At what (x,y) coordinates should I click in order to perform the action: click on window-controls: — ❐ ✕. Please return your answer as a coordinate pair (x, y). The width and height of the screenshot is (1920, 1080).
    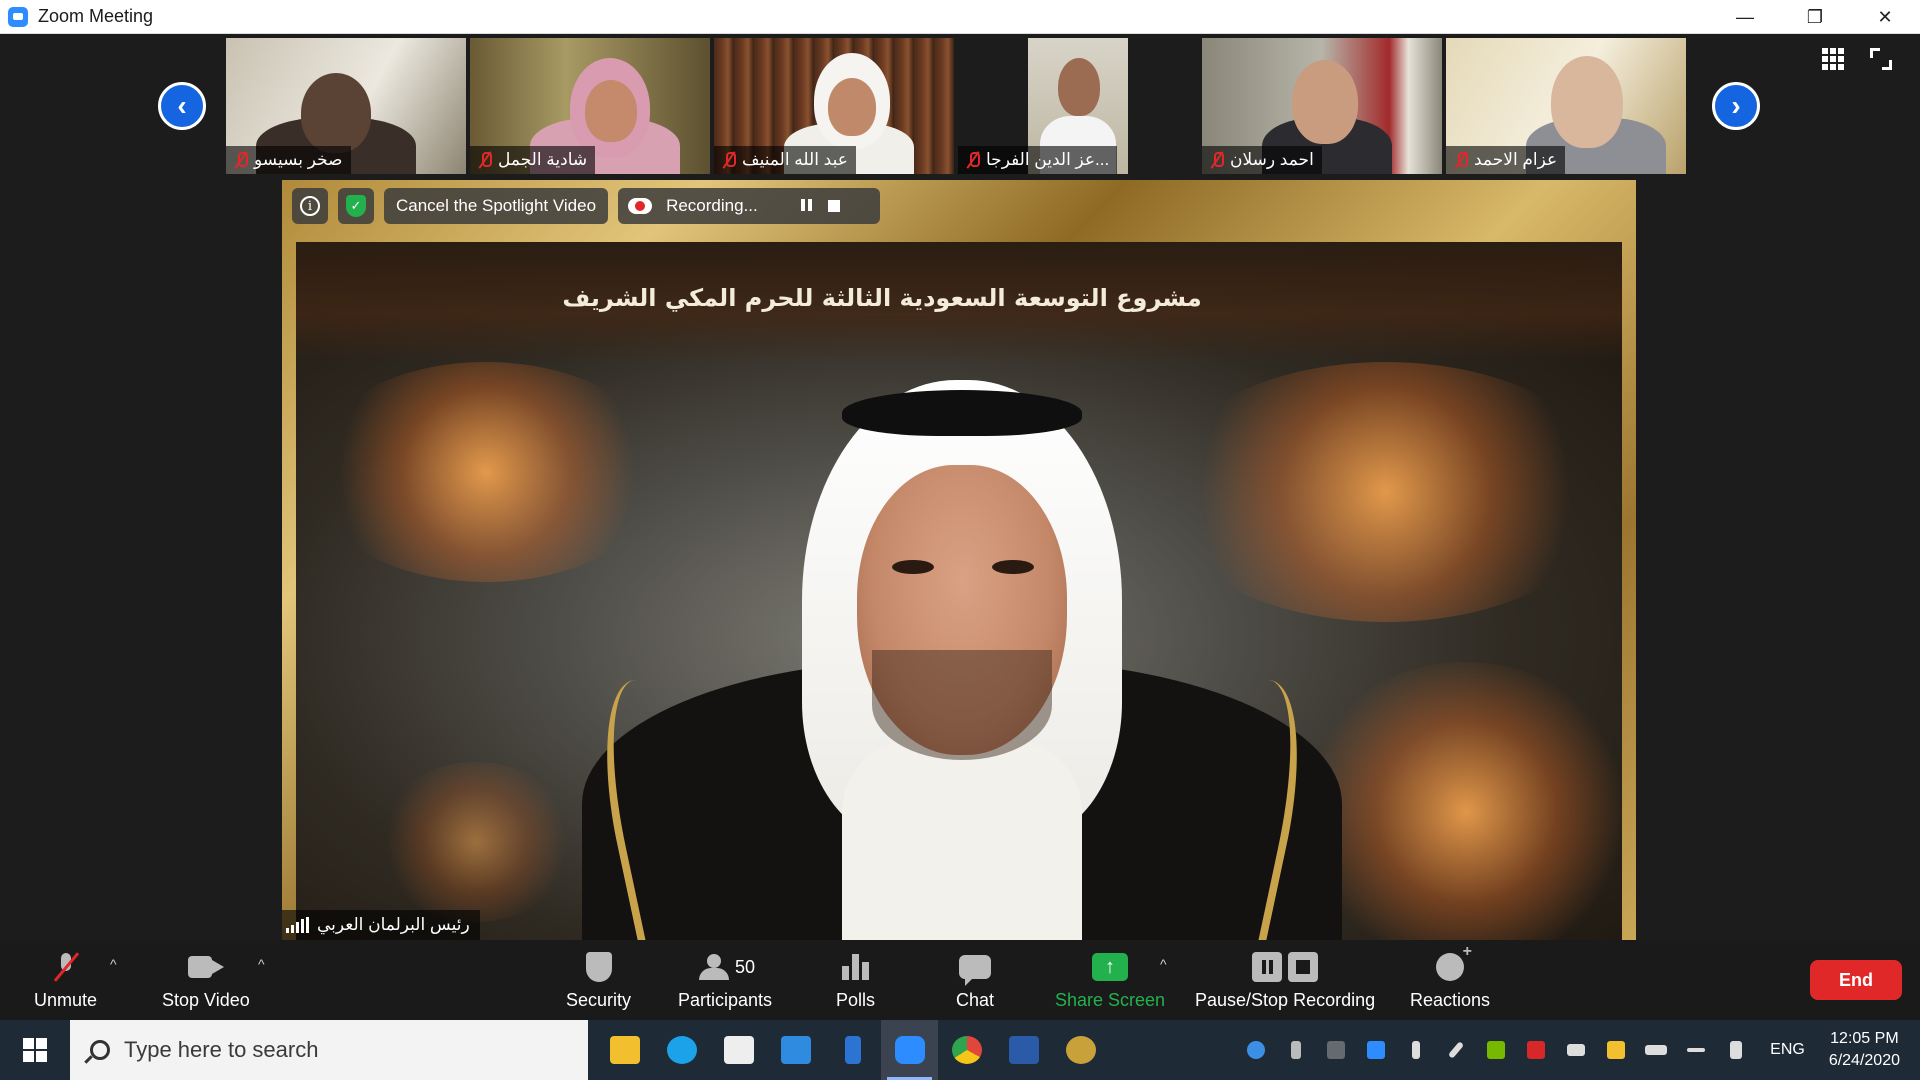
    Looking at the image, I should click on (1815, 17).